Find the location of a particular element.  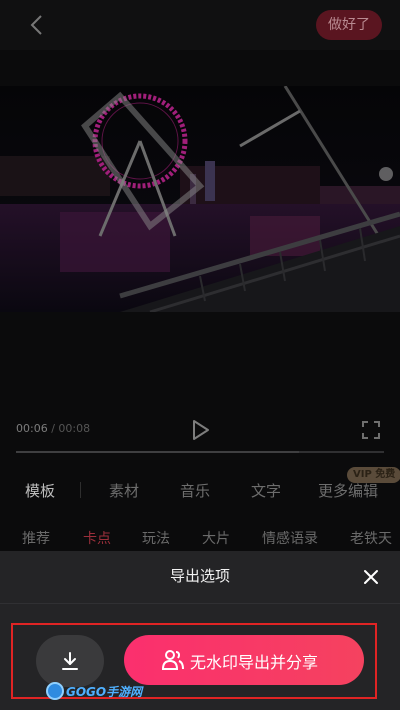

close-icon is located at coordinates (371, 577).